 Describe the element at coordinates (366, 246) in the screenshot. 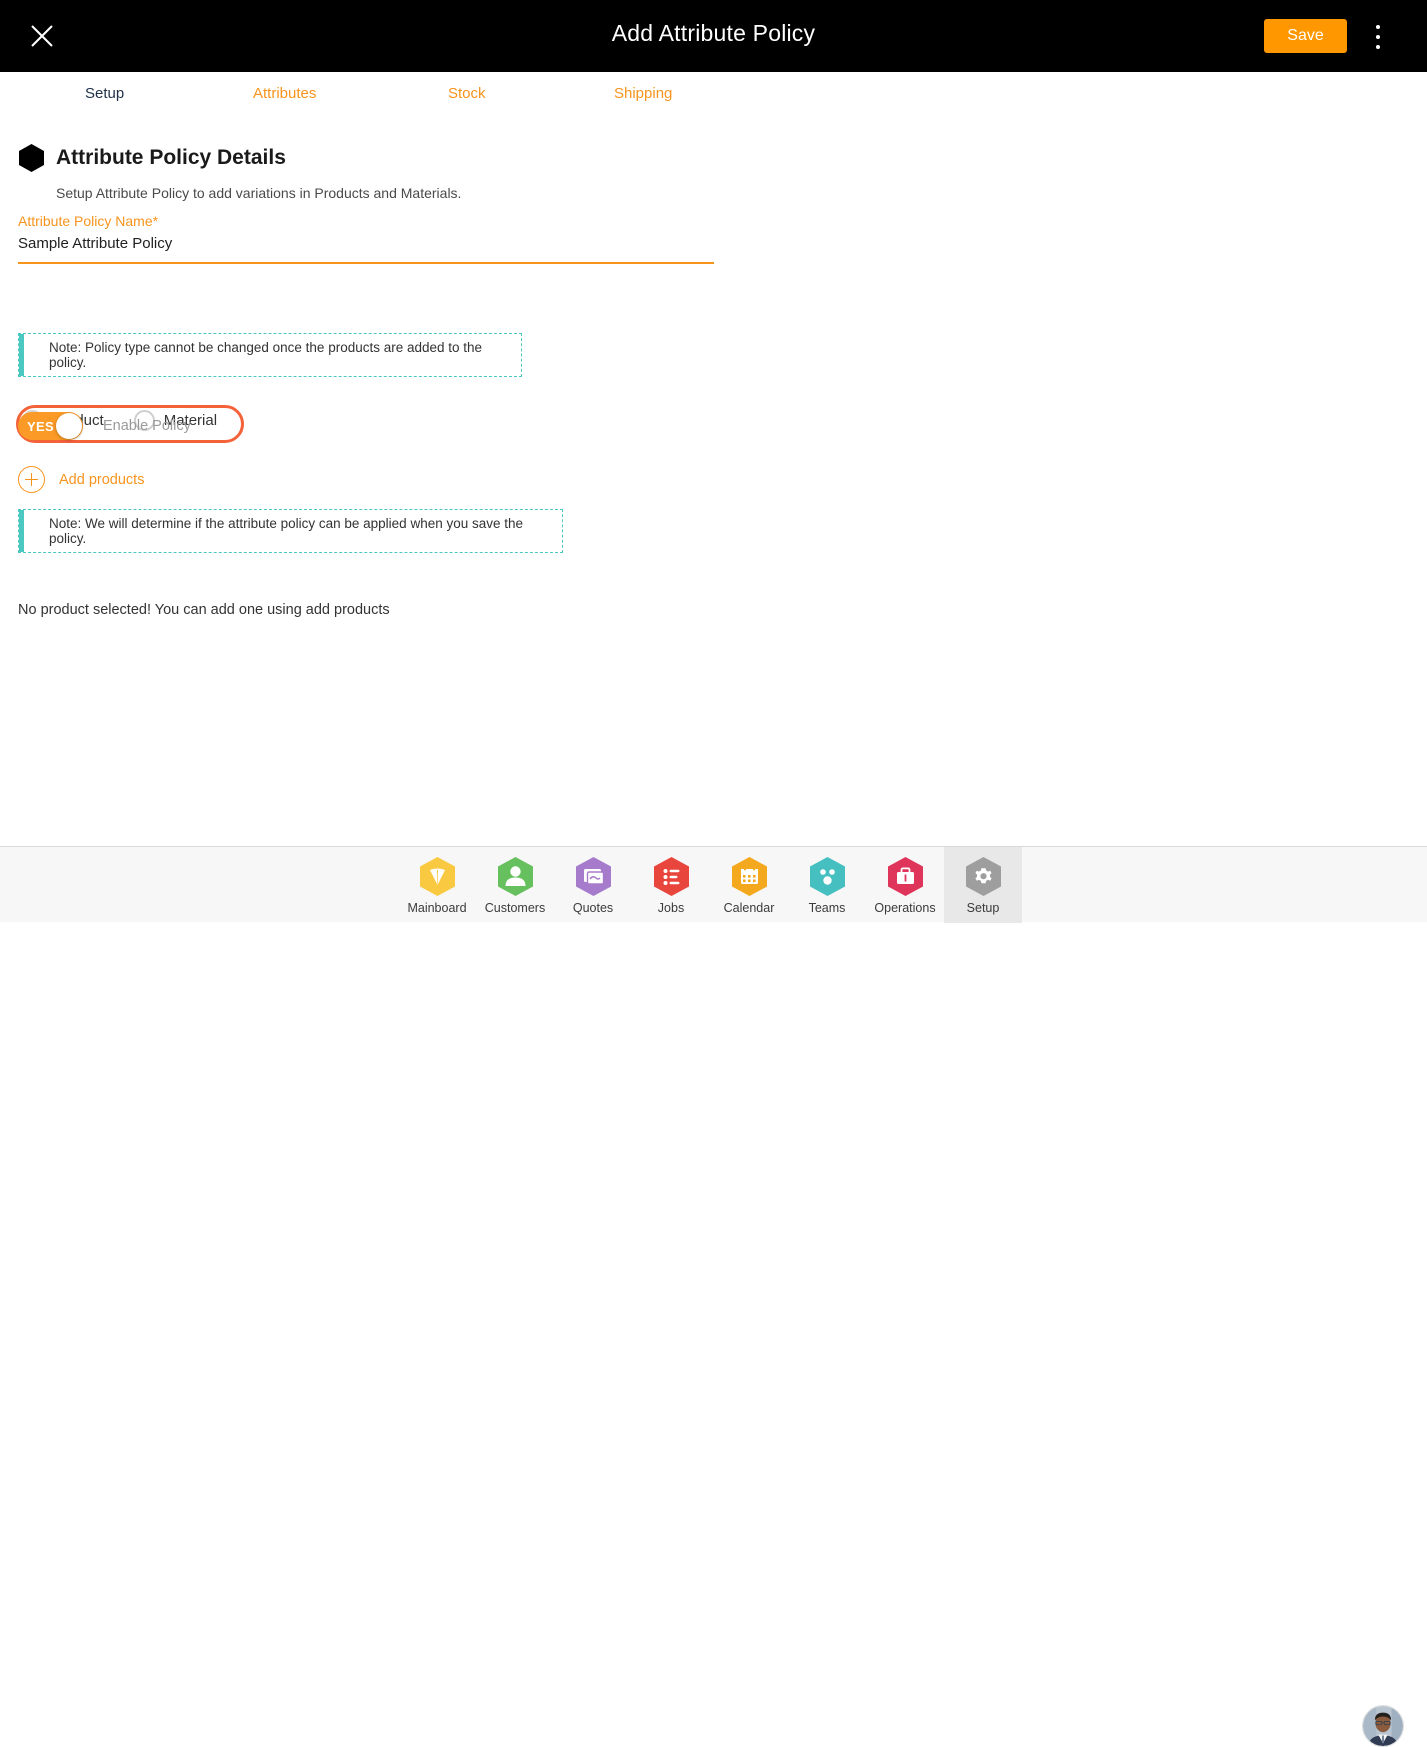

I see `policy-name-input` at that location.